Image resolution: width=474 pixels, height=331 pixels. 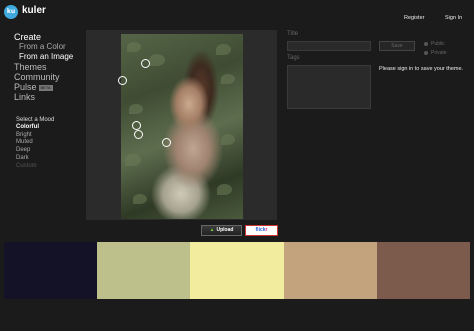 What do you see at coordinates (293, 58) in the screenshot?
I see `tags-label: Tags` at bounding box center [293, 58].